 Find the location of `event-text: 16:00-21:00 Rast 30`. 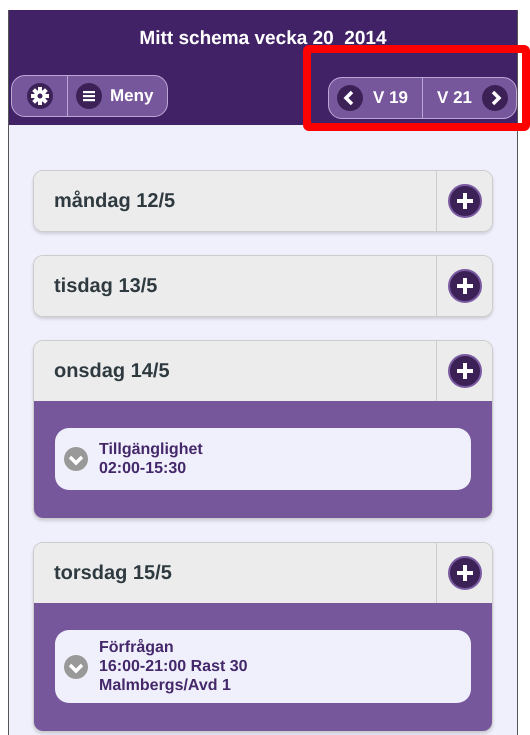

event-text: 16:00-21:00 Rast 30 is located at coordinates (173, 666).